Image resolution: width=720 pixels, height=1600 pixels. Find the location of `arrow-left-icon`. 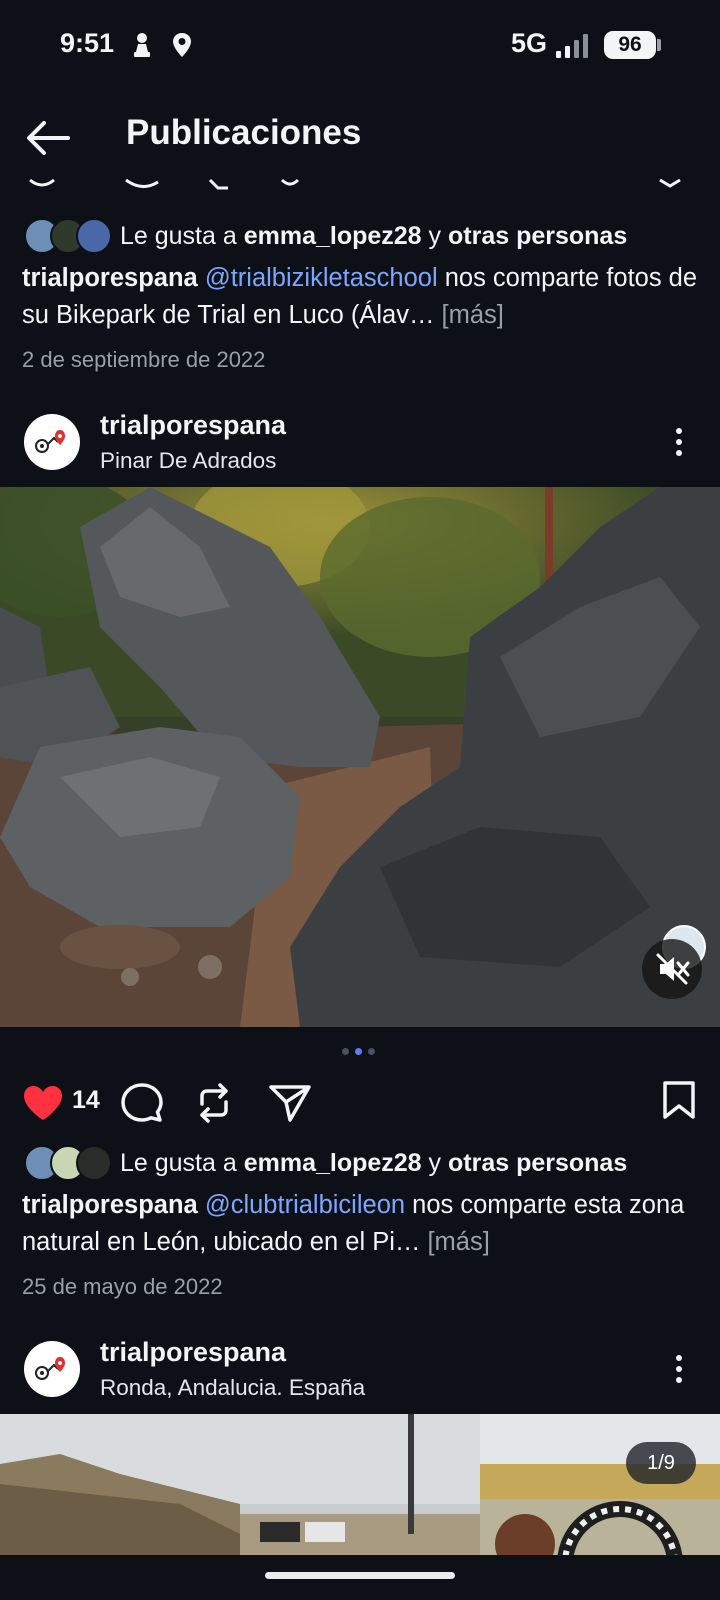

arrow-left-icon is located at coordinates (48, 138).